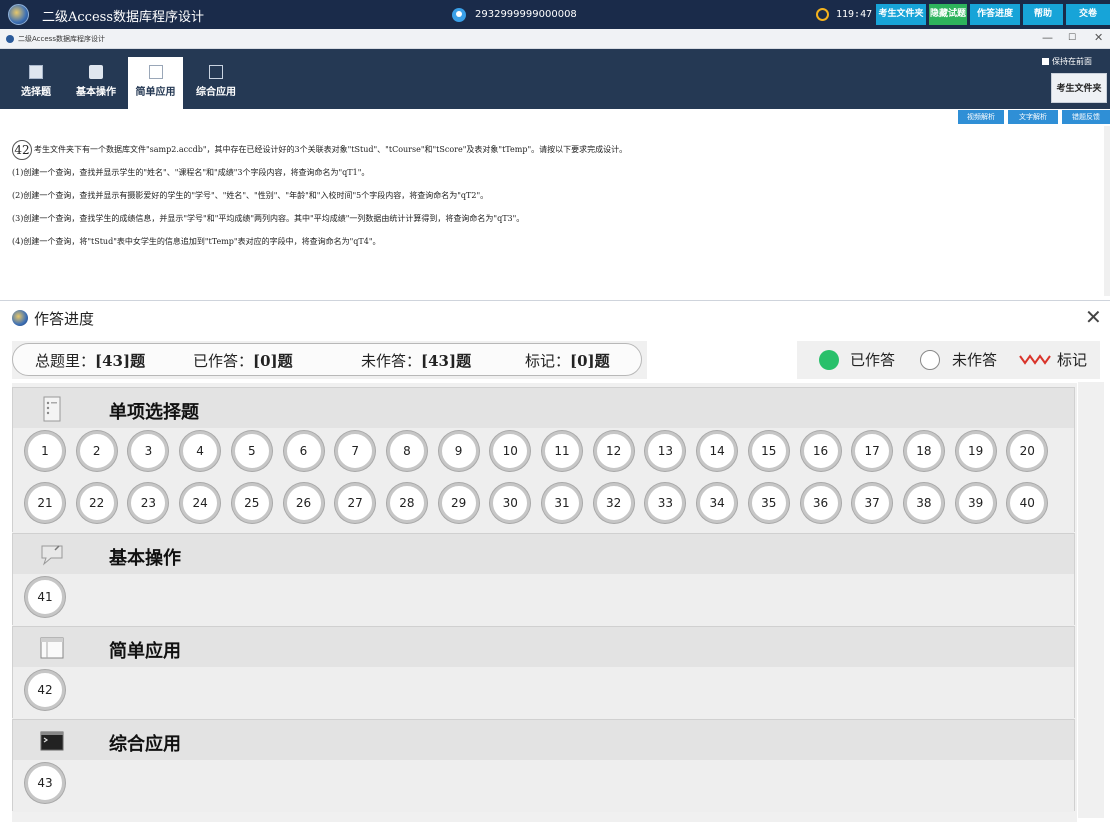 The height and width of the screenshot is (822, 1110). I want to click on question-circle-8: 8, so click(406, 451).